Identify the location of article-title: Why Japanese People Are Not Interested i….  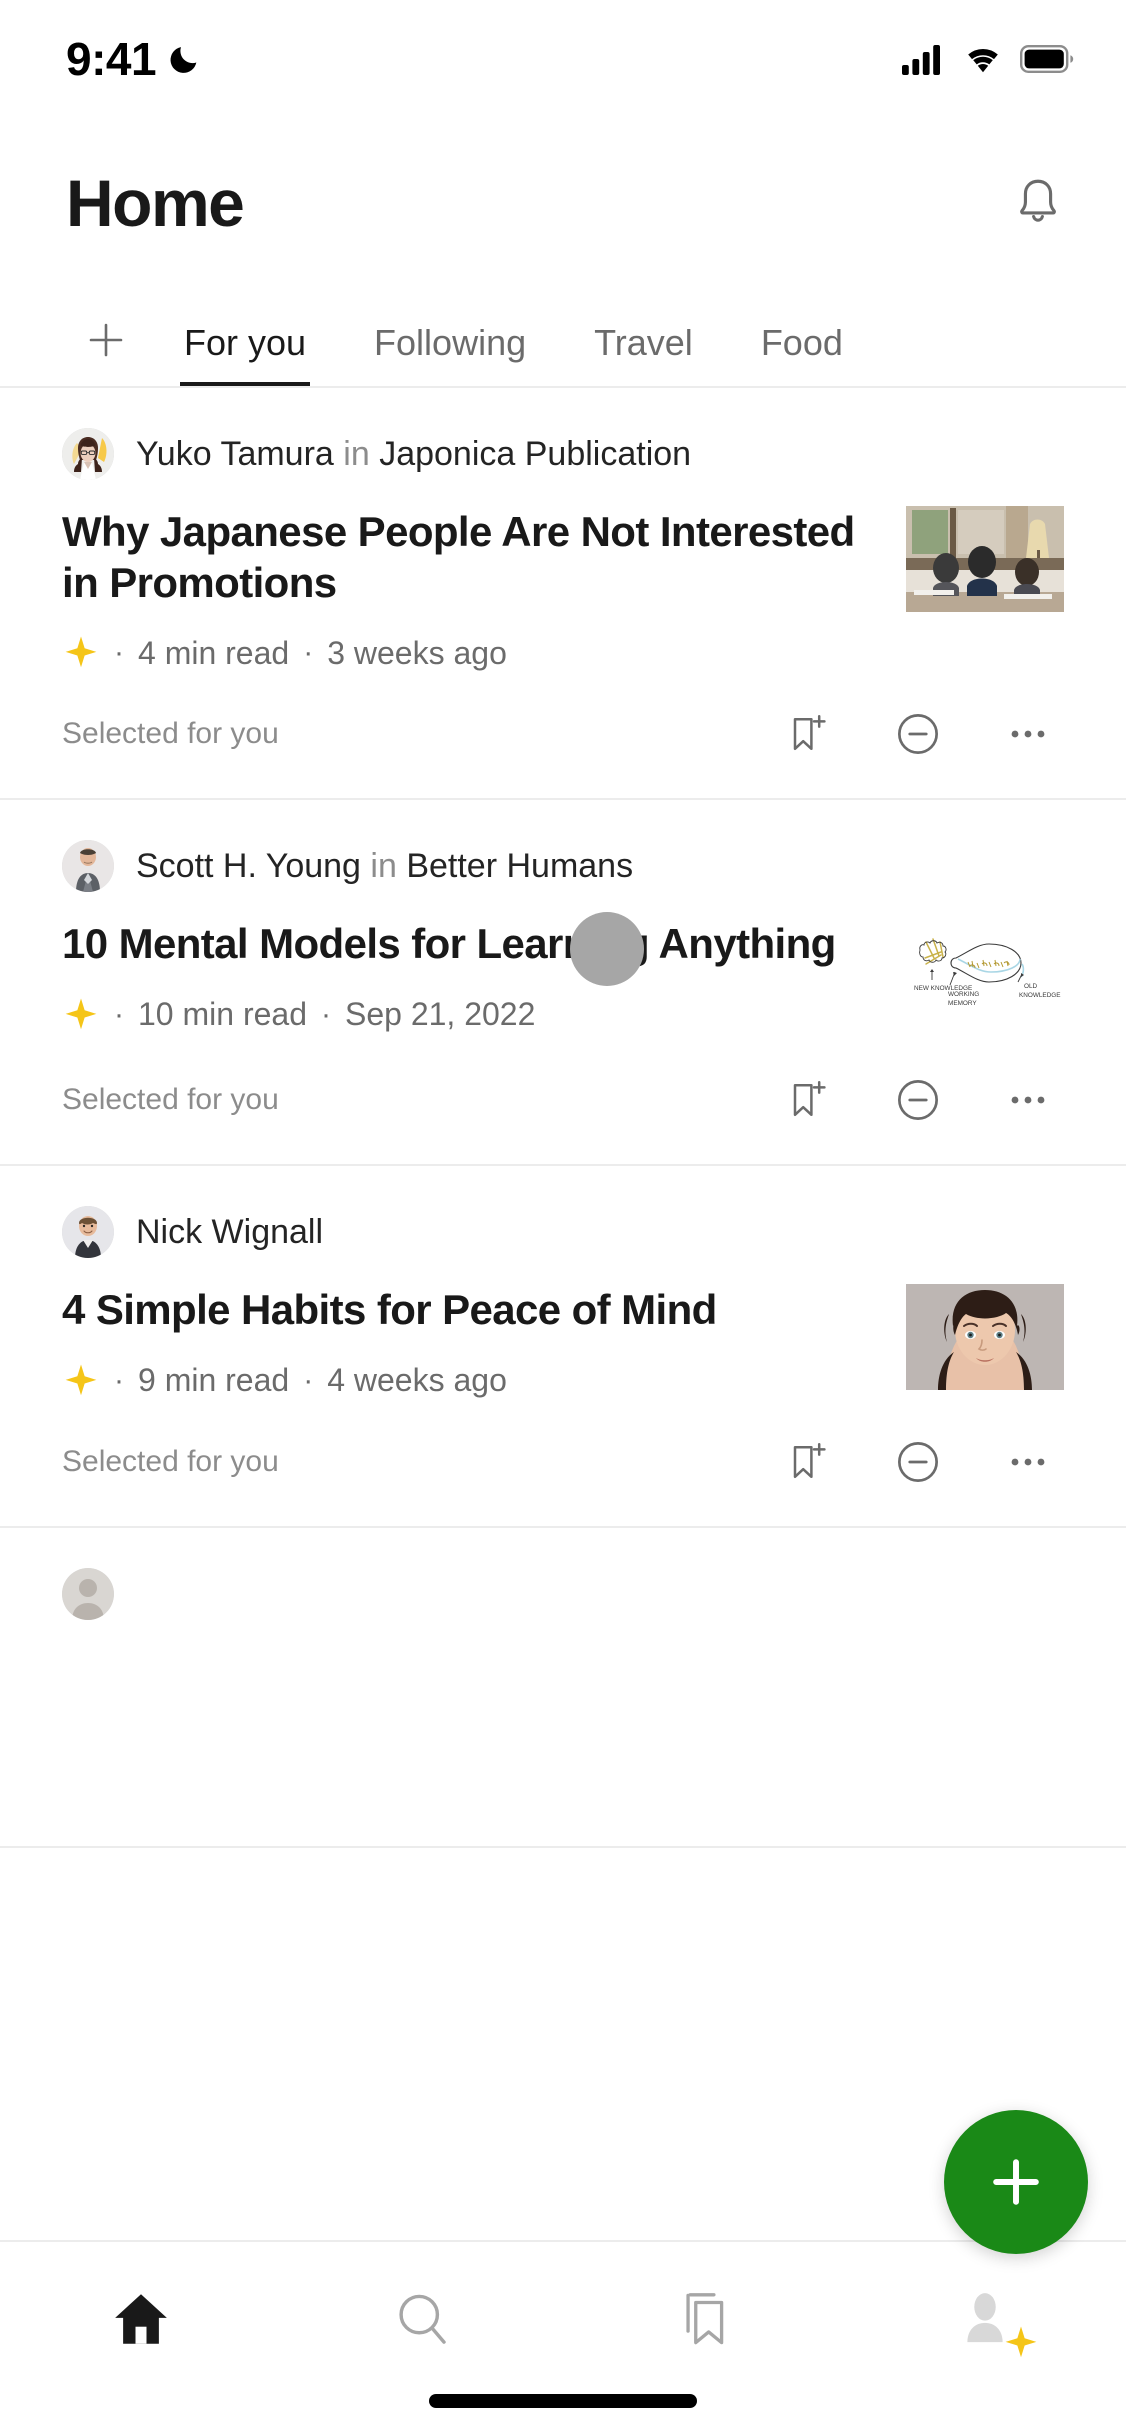
(470, 557).